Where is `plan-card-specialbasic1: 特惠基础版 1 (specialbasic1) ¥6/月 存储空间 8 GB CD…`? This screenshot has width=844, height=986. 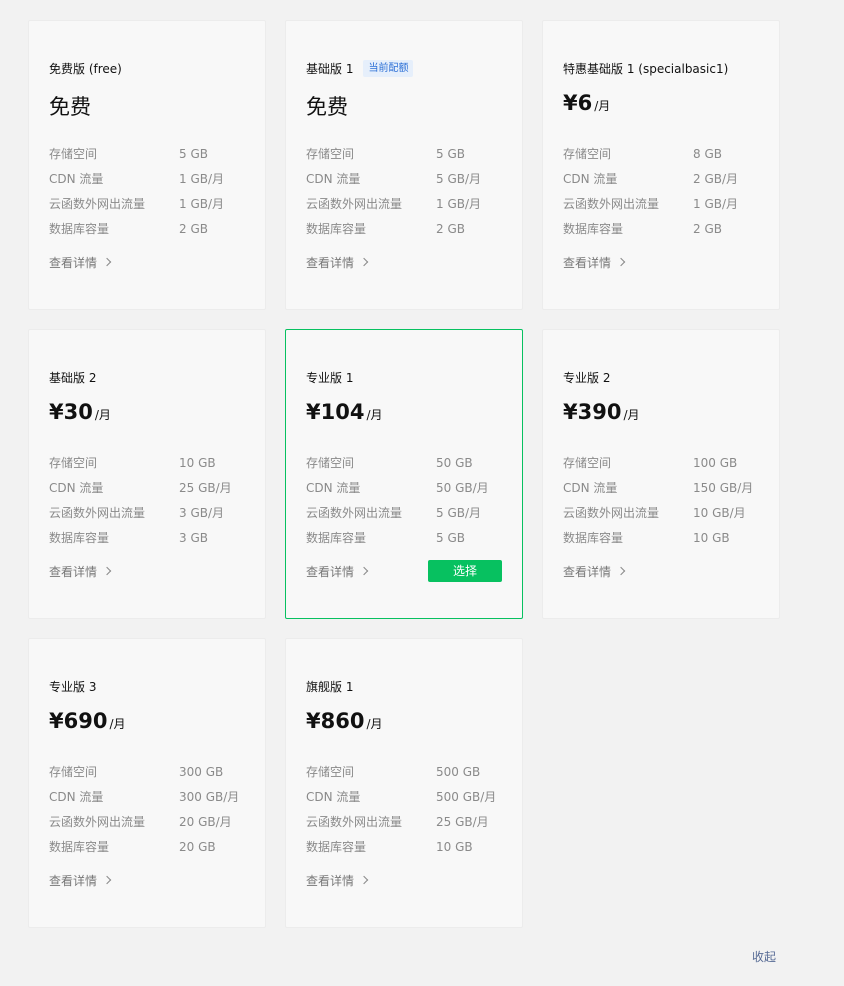
plan-card-specialbasic1: 特惠基础版 1 (specialbasic1) ¥6/月 存储空间 8 GB CD… is located at coordinates (661, 165).